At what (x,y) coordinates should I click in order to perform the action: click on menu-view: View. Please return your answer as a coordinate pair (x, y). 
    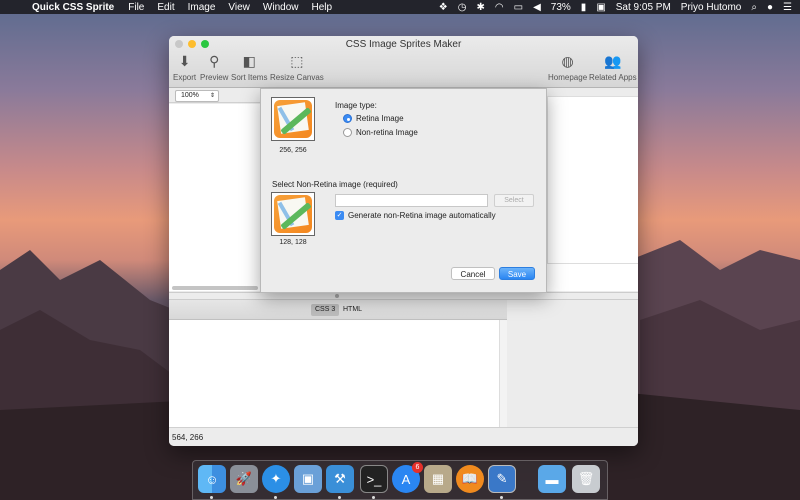
    Looking at the image, I should click on (239, 7).